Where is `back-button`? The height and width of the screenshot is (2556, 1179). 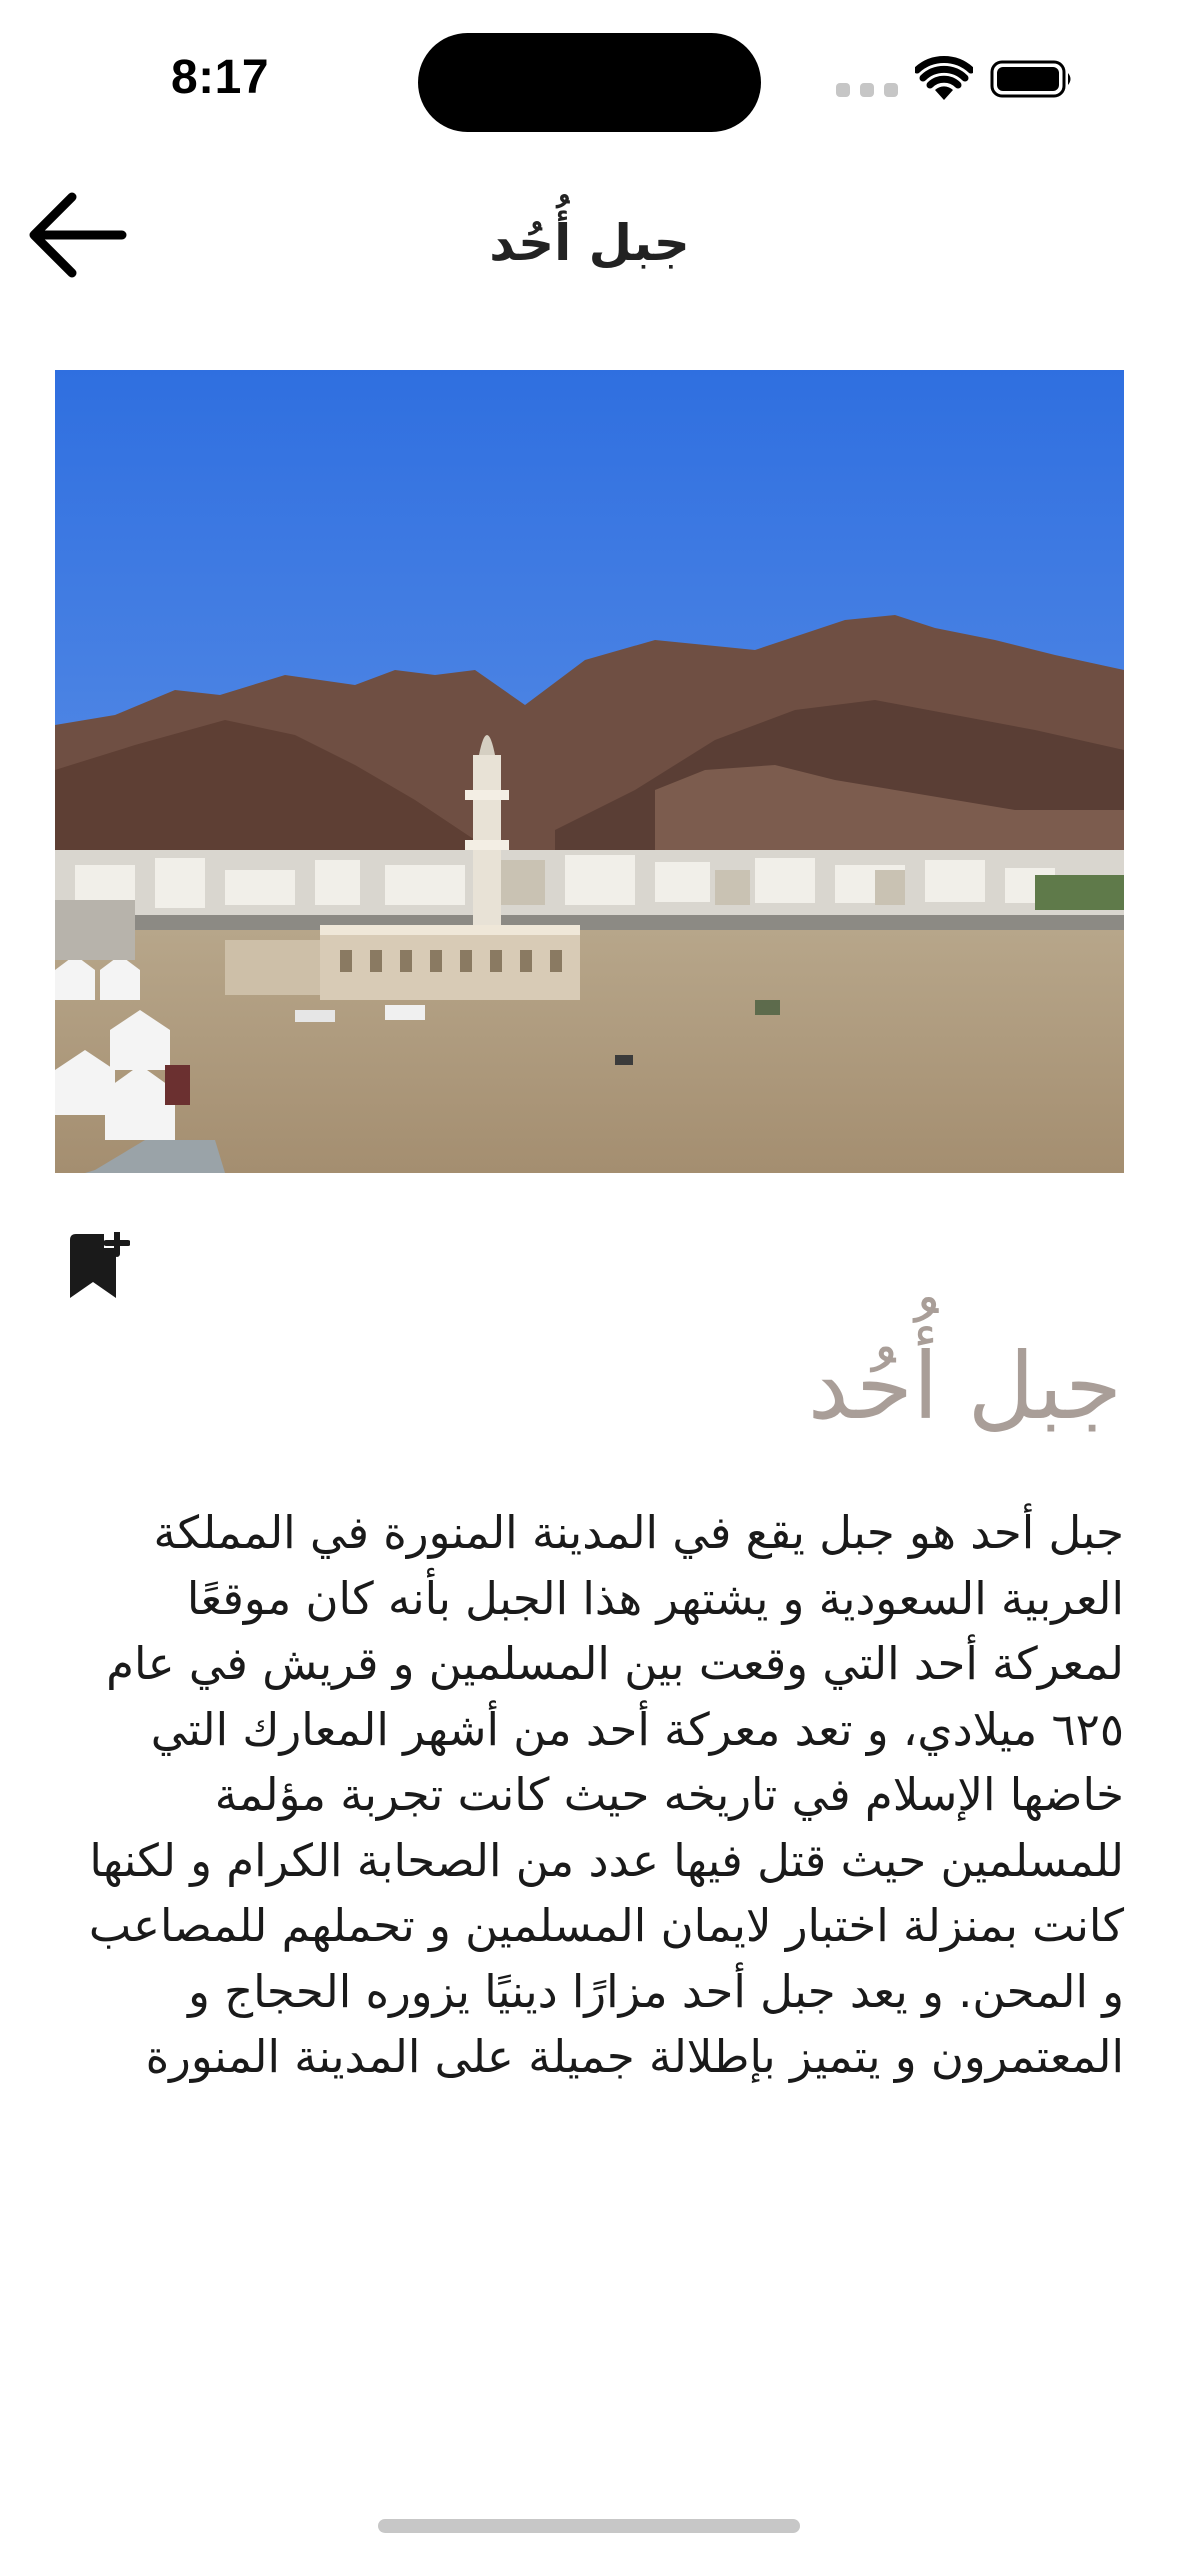
back-button is located at coordinates (76, 235).